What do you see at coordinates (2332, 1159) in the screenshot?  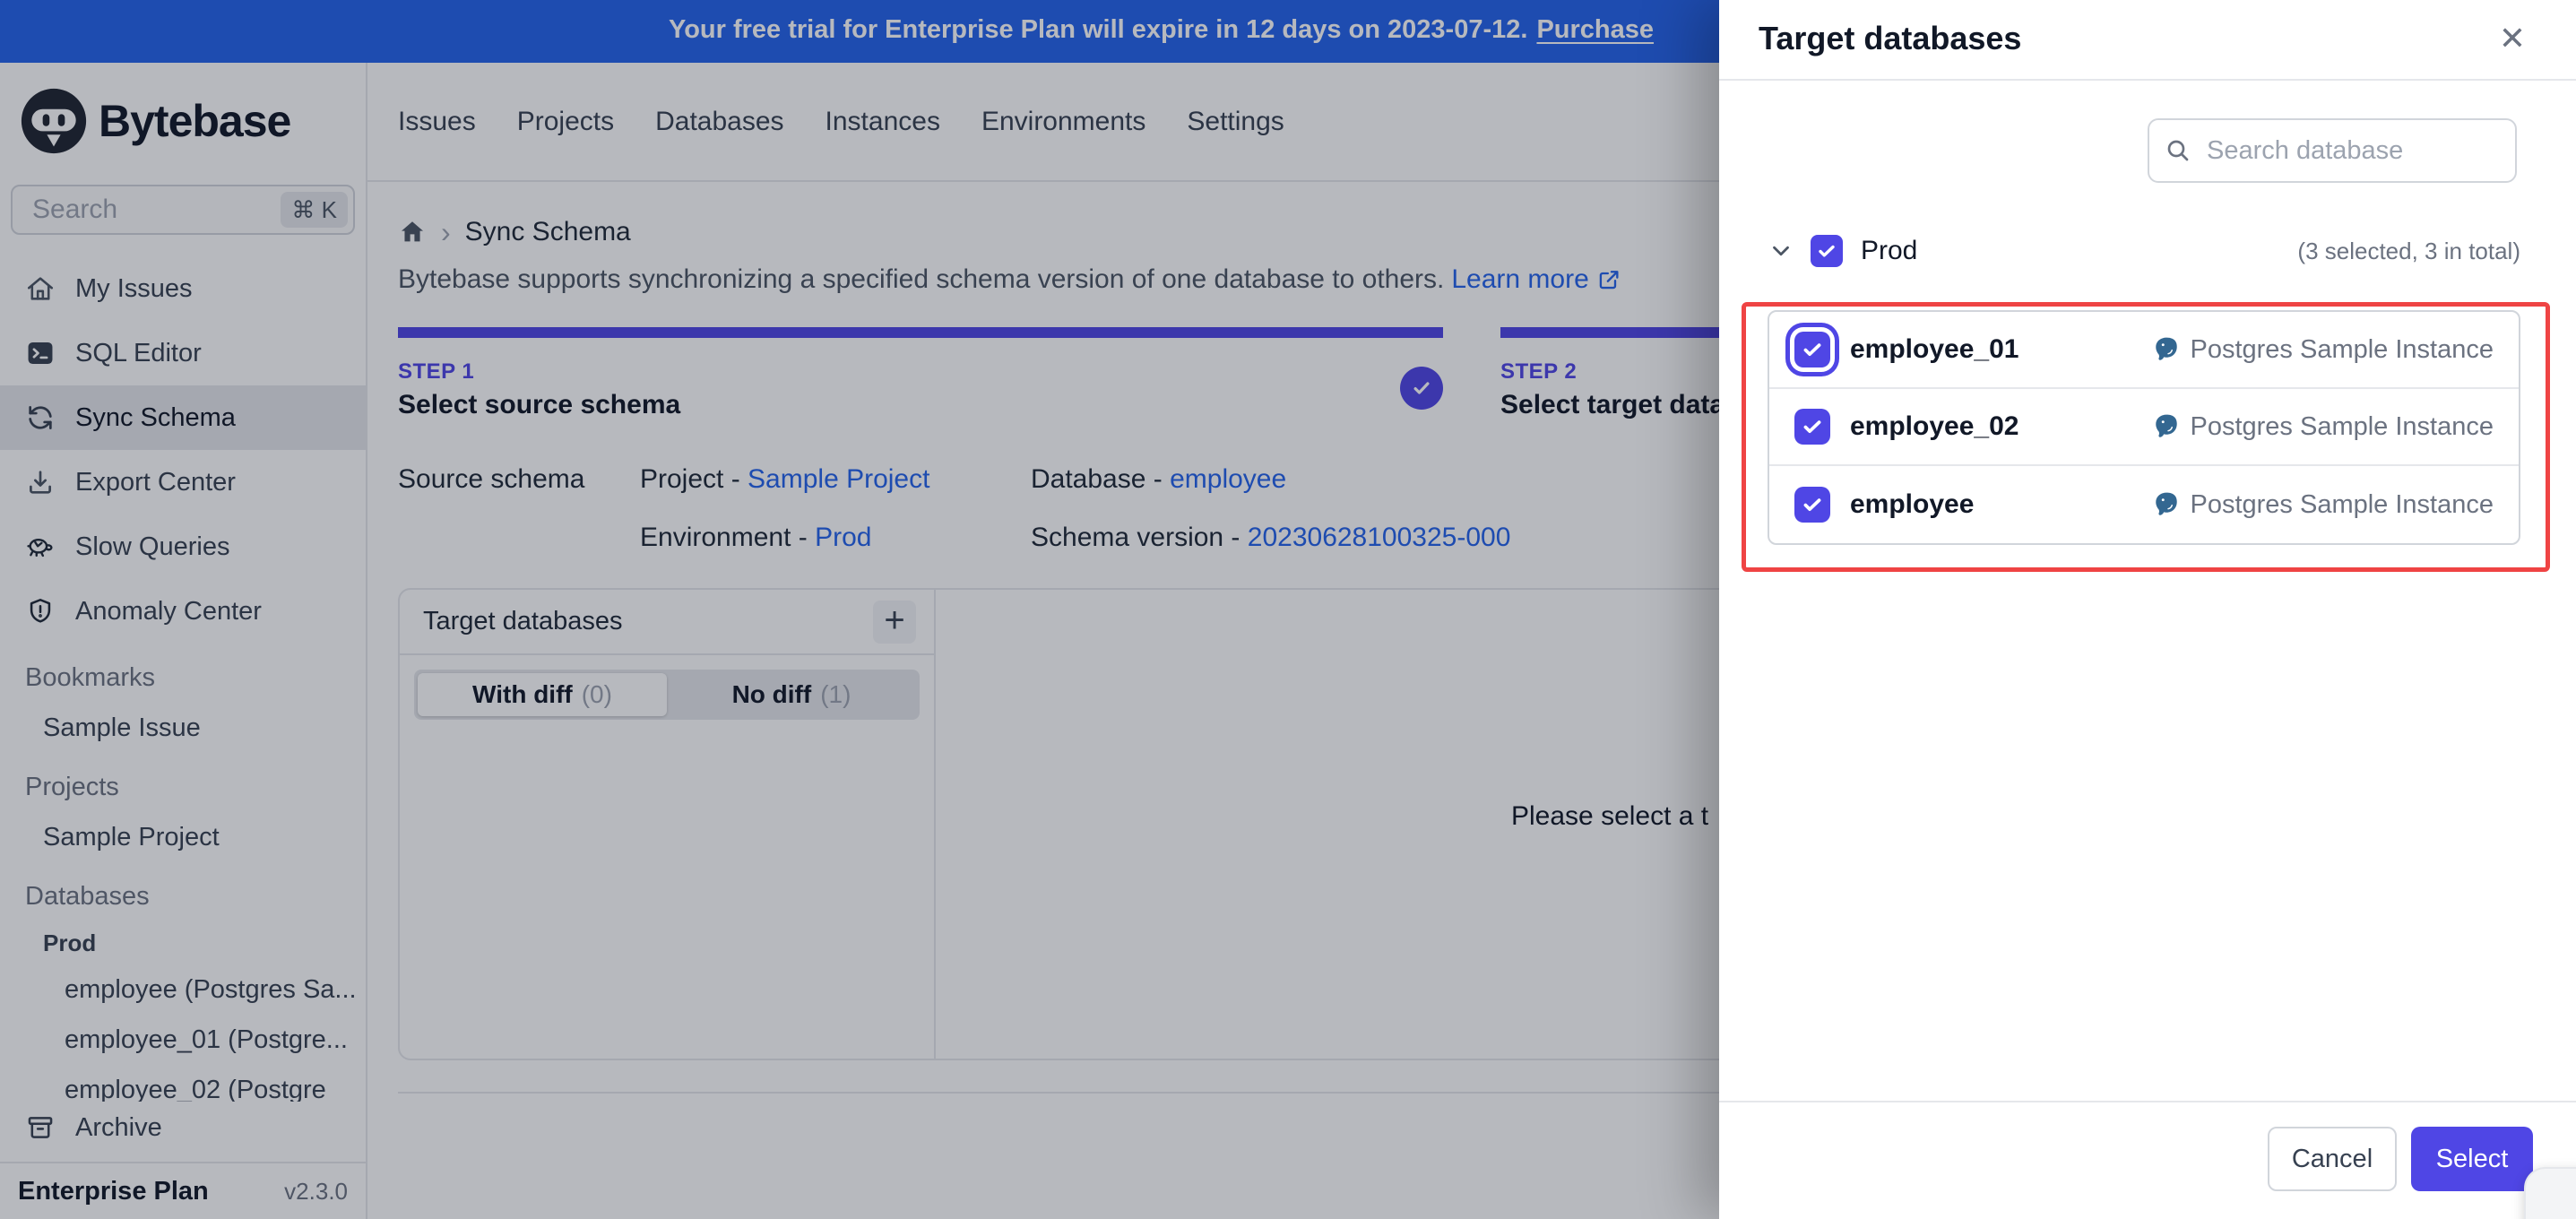 I see `cancel-button: Cancel` at bounding box center [2332, 1159].